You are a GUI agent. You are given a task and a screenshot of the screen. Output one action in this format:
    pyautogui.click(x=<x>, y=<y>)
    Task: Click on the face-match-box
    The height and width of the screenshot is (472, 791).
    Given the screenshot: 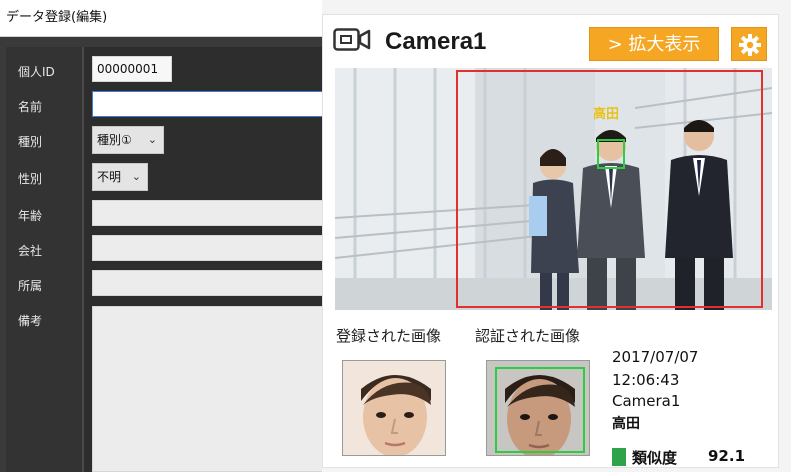 What is the action you would take?
    pyautogui.click(x=540, y=410)
    